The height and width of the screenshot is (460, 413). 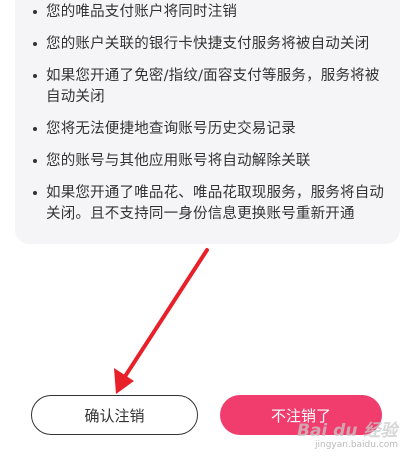 What do you see at coordinates (124, 381) in the screenshot?
I see `arrow-head` at bounding box center [124, 381].